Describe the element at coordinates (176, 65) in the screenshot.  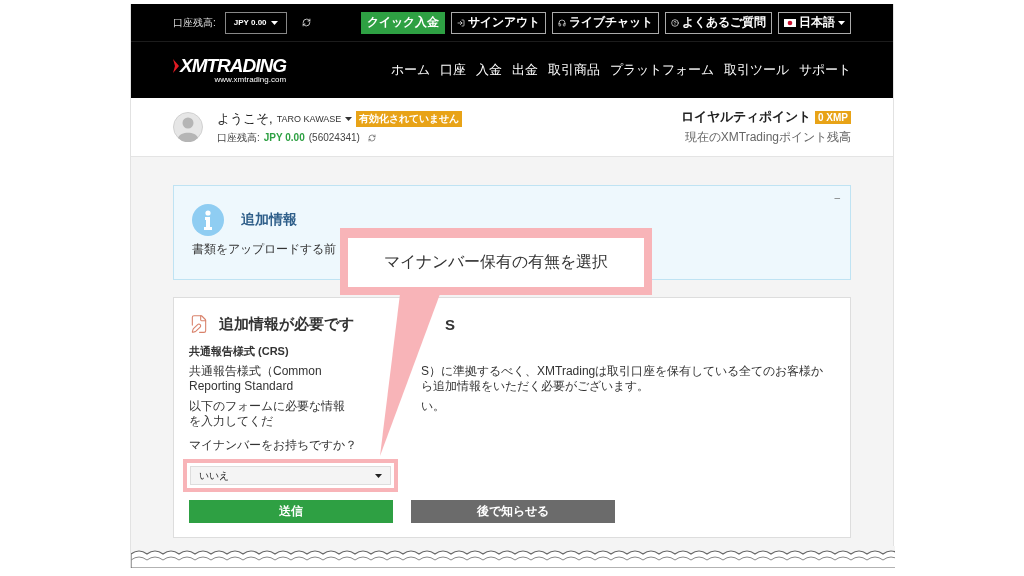
I see `logo-mark-icon` at that location.